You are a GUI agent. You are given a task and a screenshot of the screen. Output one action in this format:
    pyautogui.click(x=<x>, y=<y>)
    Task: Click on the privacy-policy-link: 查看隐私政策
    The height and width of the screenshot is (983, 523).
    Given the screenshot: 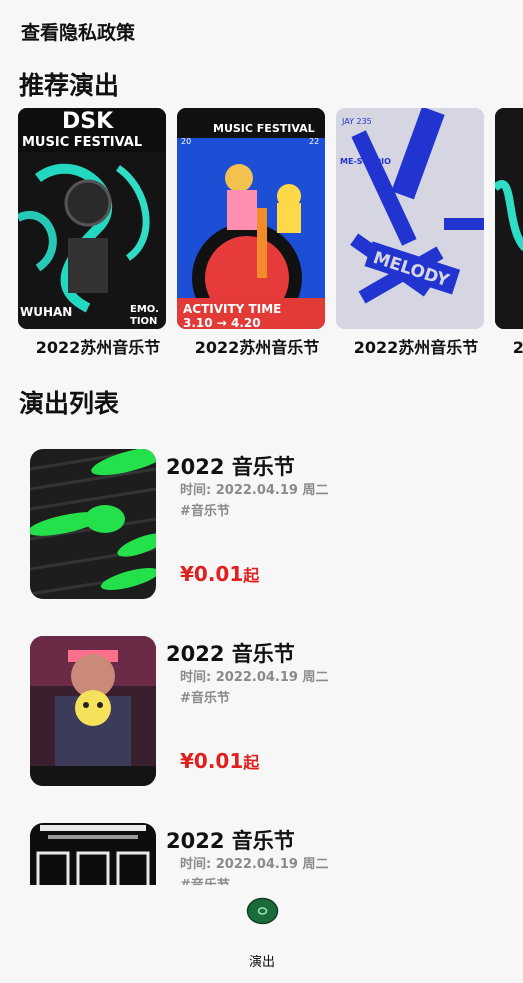 What is the action you would take?
    pyautogui.click(x=78, y=31)
    